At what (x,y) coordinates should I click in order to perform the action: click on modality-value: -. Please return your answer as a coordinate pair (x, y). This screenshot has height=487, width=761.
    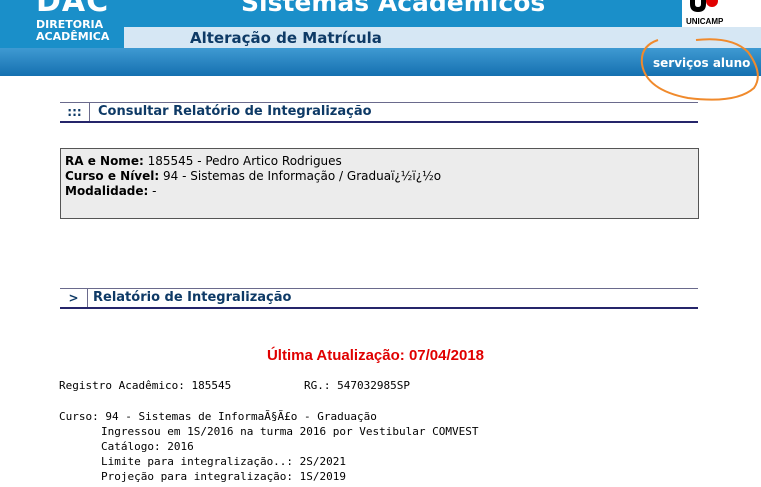
    Looking at the image, I should click on (154, 191).